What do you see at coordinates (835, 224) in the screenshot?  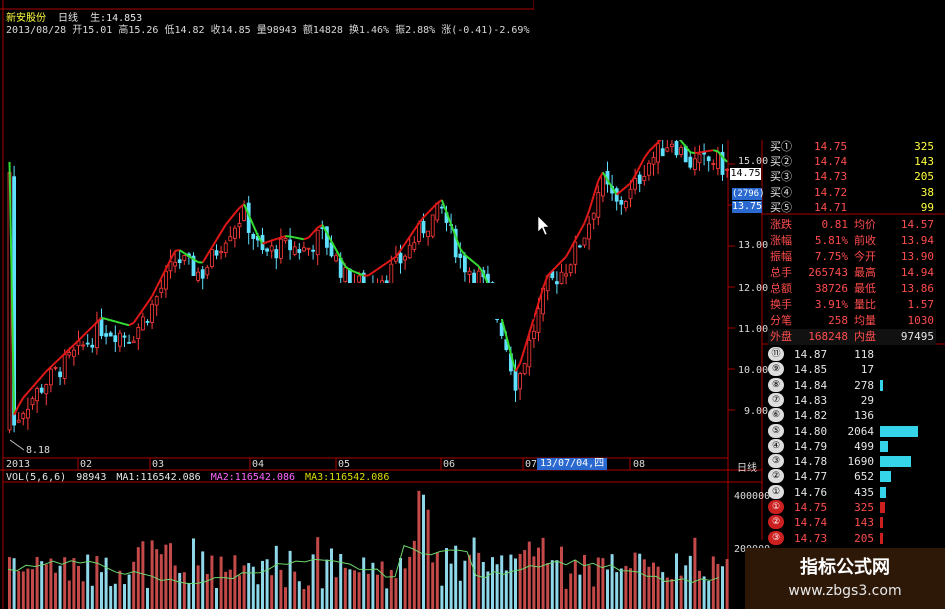 I see `stat-value-left: 0.81` at bounding box center [835, 224].